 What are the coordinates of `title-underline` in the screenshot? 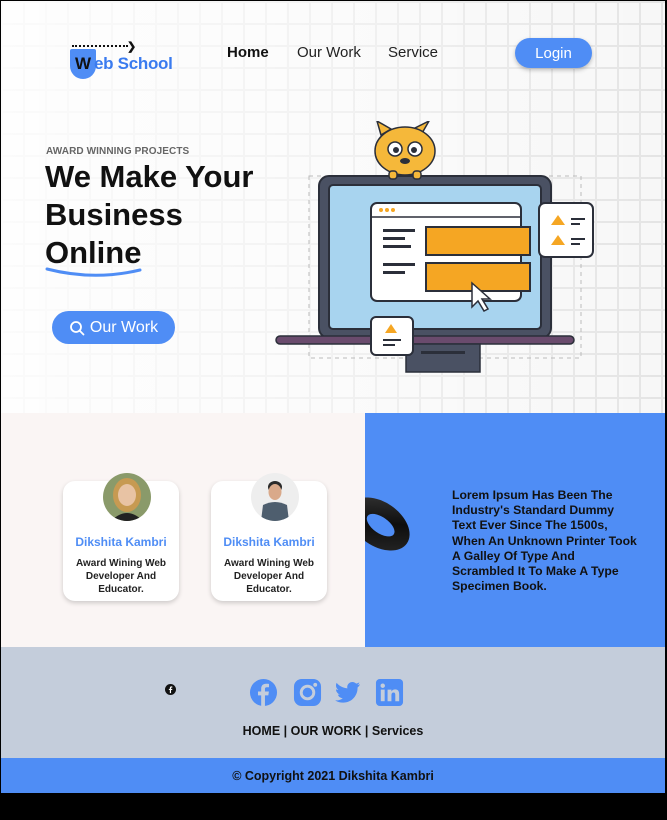 It's located at (93, 272).